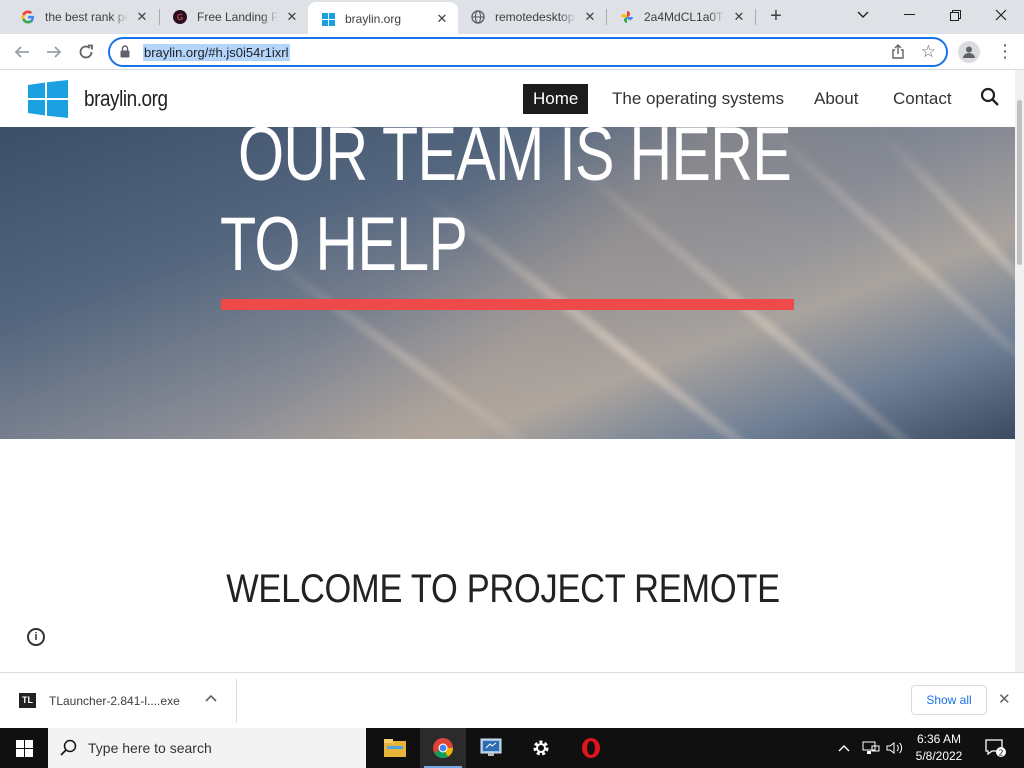 This screenshot has height=768, width=1024. What do you see at coordinates (86, 17) in the screenshot?
I see `tab-title: the best rank pe` at bounding box center [86, 17].